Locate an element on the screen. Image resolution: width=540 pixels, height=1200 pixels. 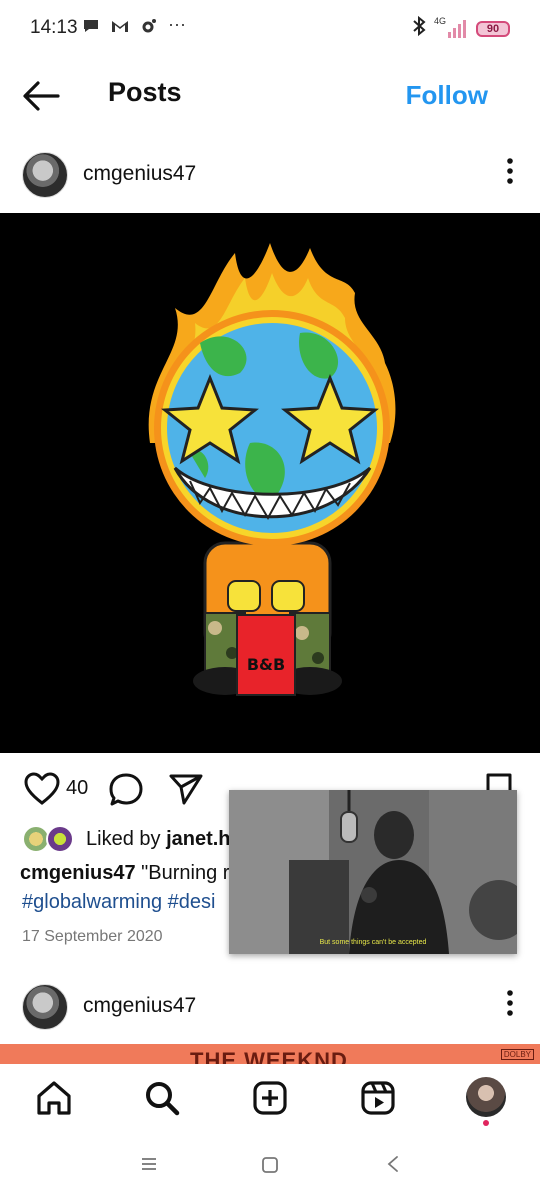
search-icon is located at coordinates (163, 1099).